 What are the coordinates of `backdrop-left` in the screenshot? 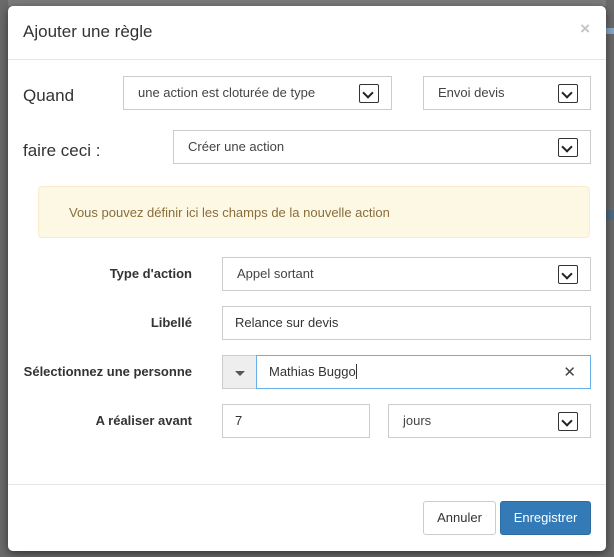 It's located at (4, 278).